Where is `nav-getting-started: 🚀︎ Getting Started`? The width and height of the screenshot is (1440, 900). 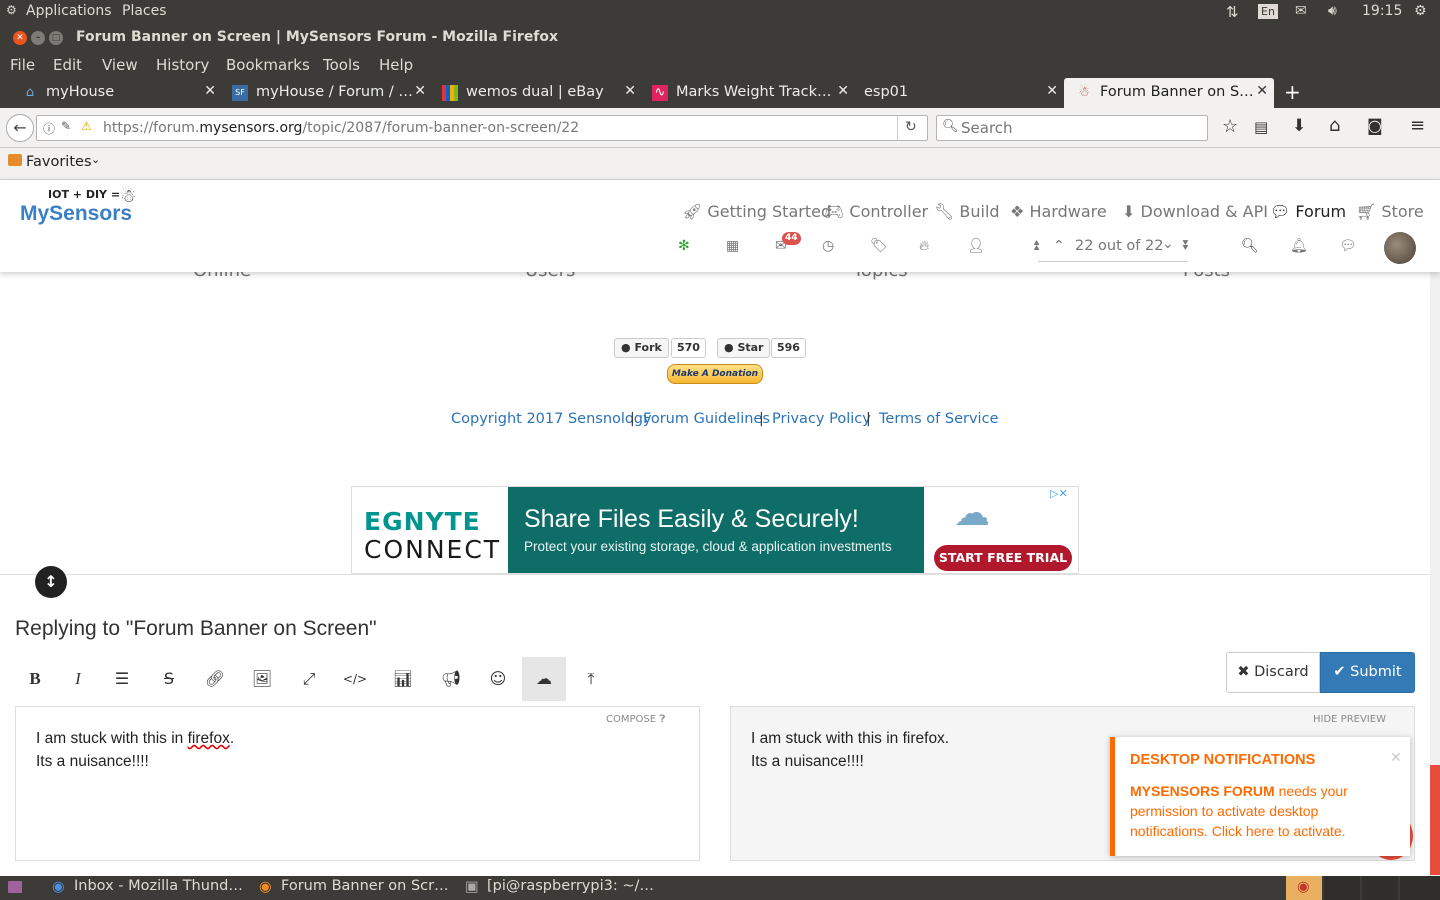
nav-getting-started: 🚀︎ Getting Started is located at coordinates (756, 211).